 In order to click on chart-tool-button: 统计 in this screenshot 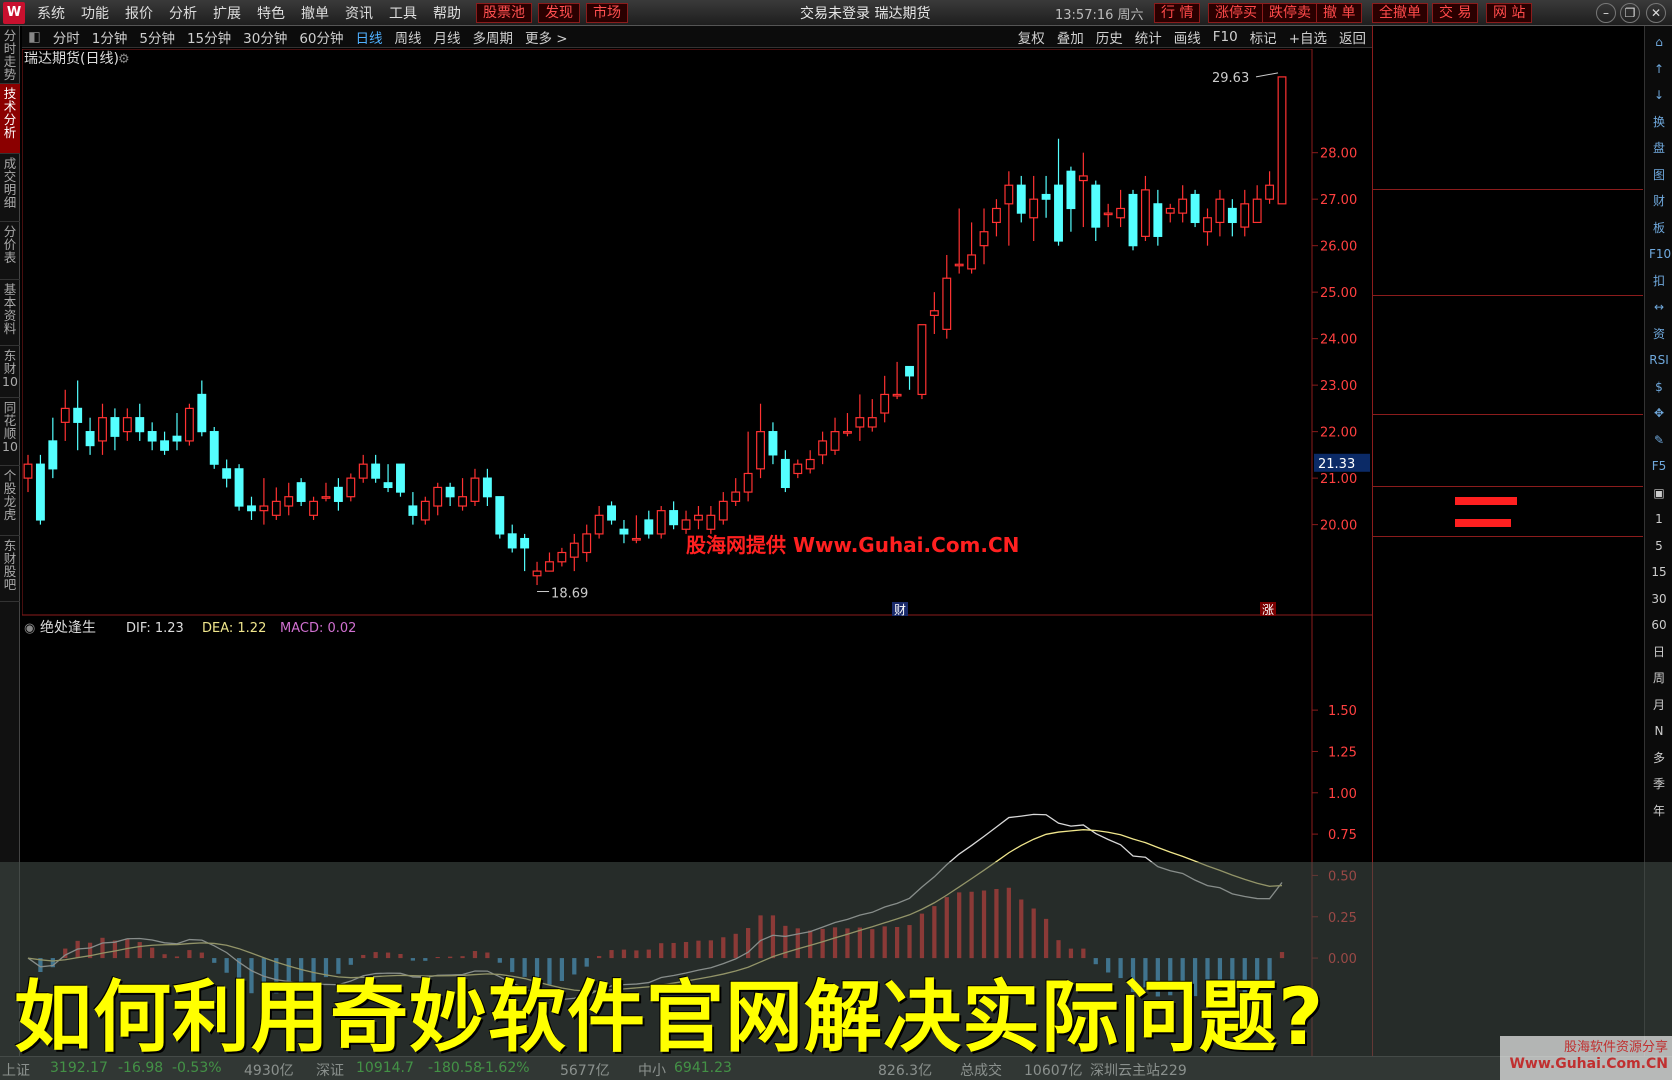, I will do `click(1148, 37)`.